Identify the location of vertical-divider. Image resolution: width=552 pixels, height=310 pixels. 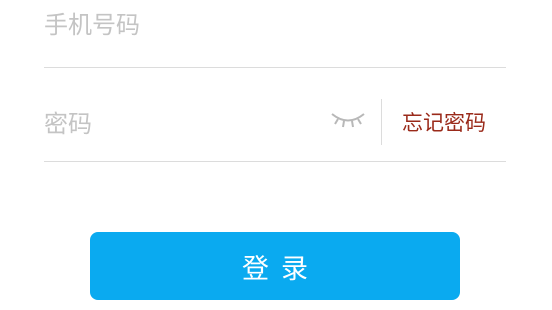
(381, 122).